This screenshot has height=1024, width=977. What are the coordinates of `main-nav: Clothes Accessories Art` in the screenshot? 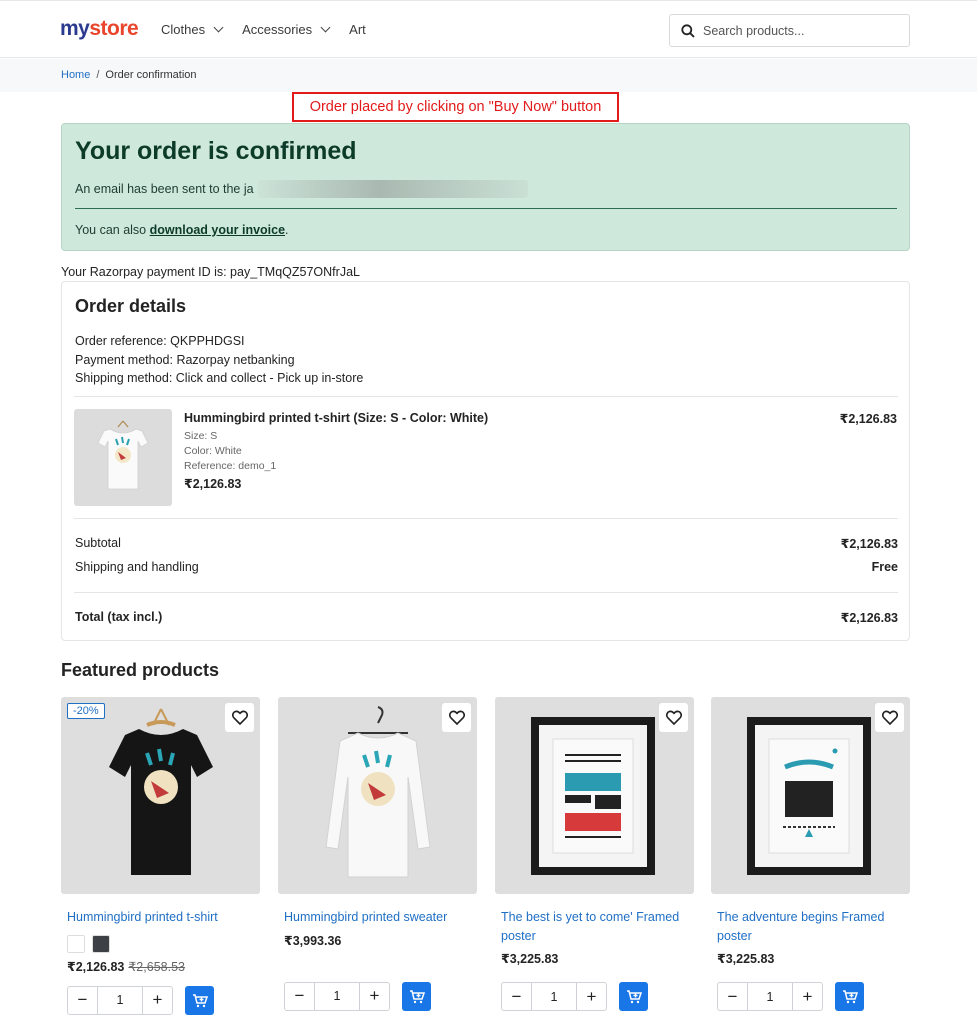 It's located at (263, 29).